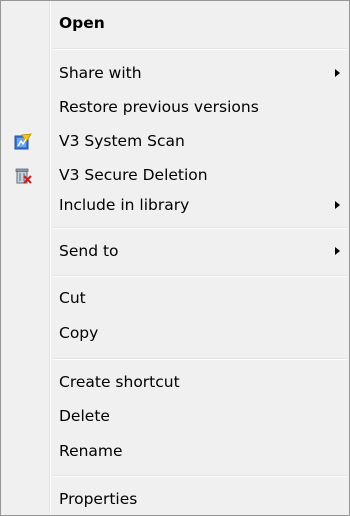 Image resolution: width=350 pixels, height=516 pixels. What do you see at coordinates (79, 333) in the screenshot?
I see `menu-item-label: Copy` at bounding box center [79, 333].